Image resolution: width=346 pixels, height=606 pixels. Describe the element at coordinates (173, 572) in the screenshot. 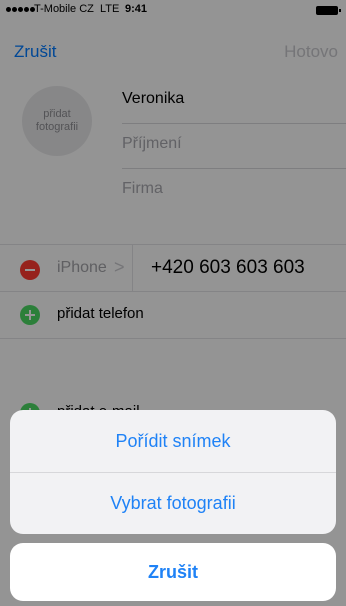

I see `action-sheet-cancel-button: Zrušit` at that location.